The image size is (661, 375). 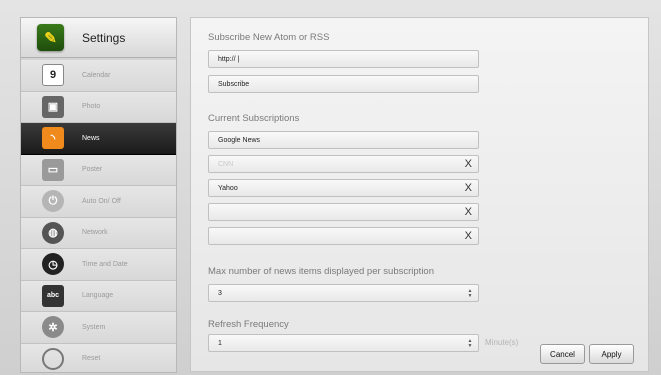 I want to click on sidebar-item-poster: ▭ Poster, so click(x=98, y=170).